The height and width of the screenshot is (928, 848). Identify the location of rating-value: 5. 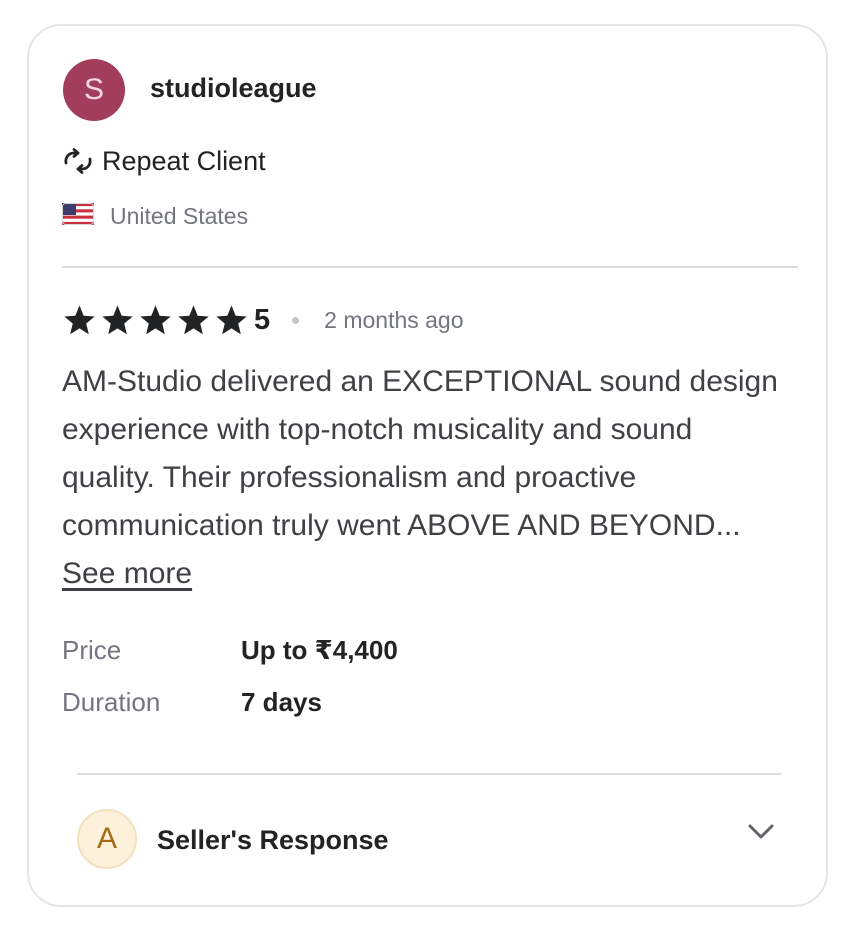
(262, 319).